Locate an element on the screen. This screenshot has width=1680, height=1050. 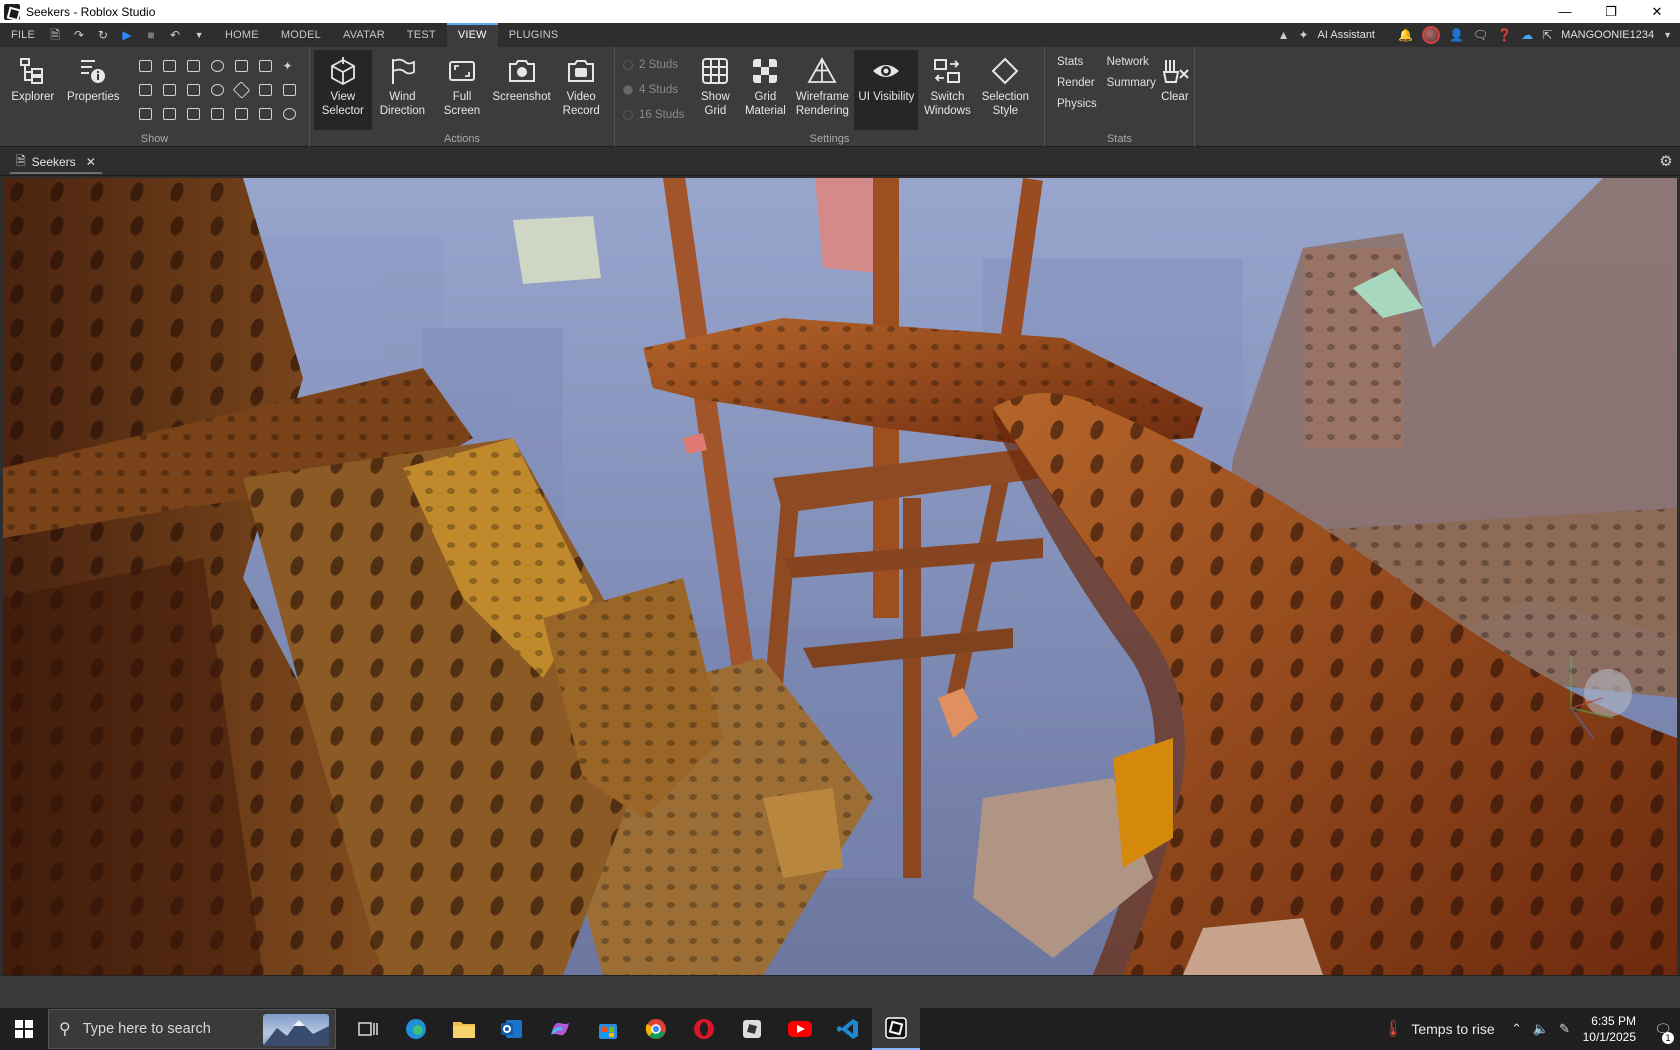
grid-2-studs-option: 2 Studs is located at coordinates (653, 65).